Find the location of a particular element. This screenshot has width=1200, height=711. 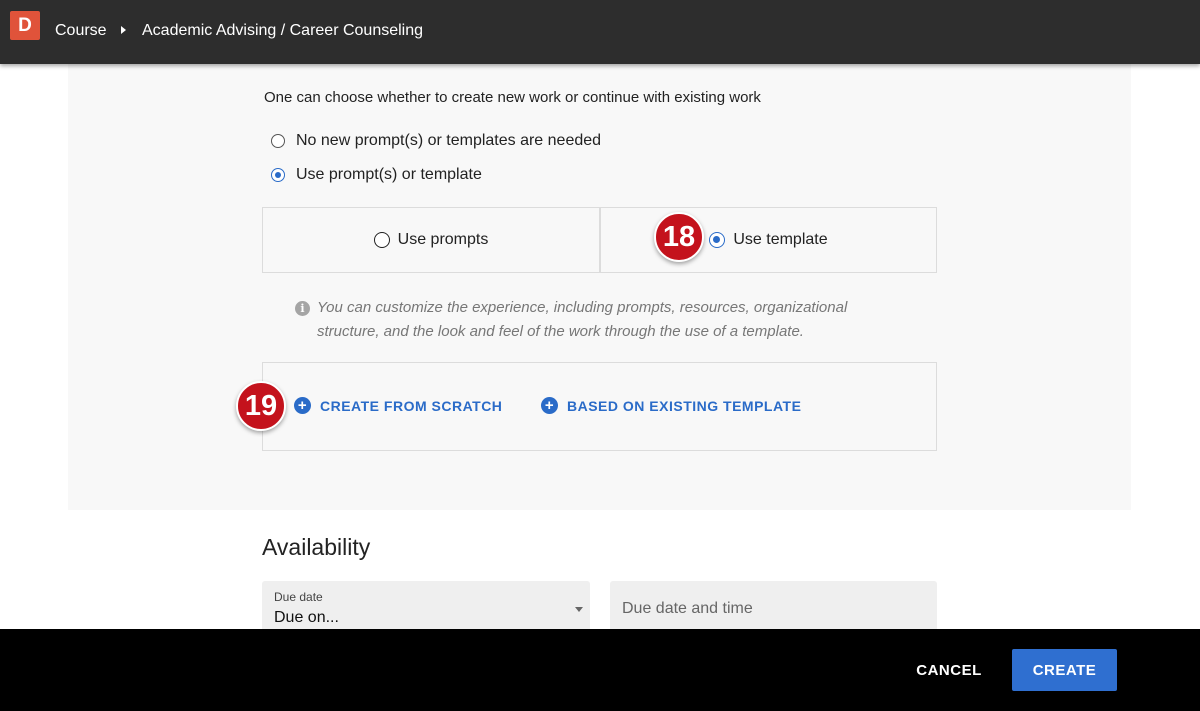

create-button: CREATE is located at coordinates (1064, 670).